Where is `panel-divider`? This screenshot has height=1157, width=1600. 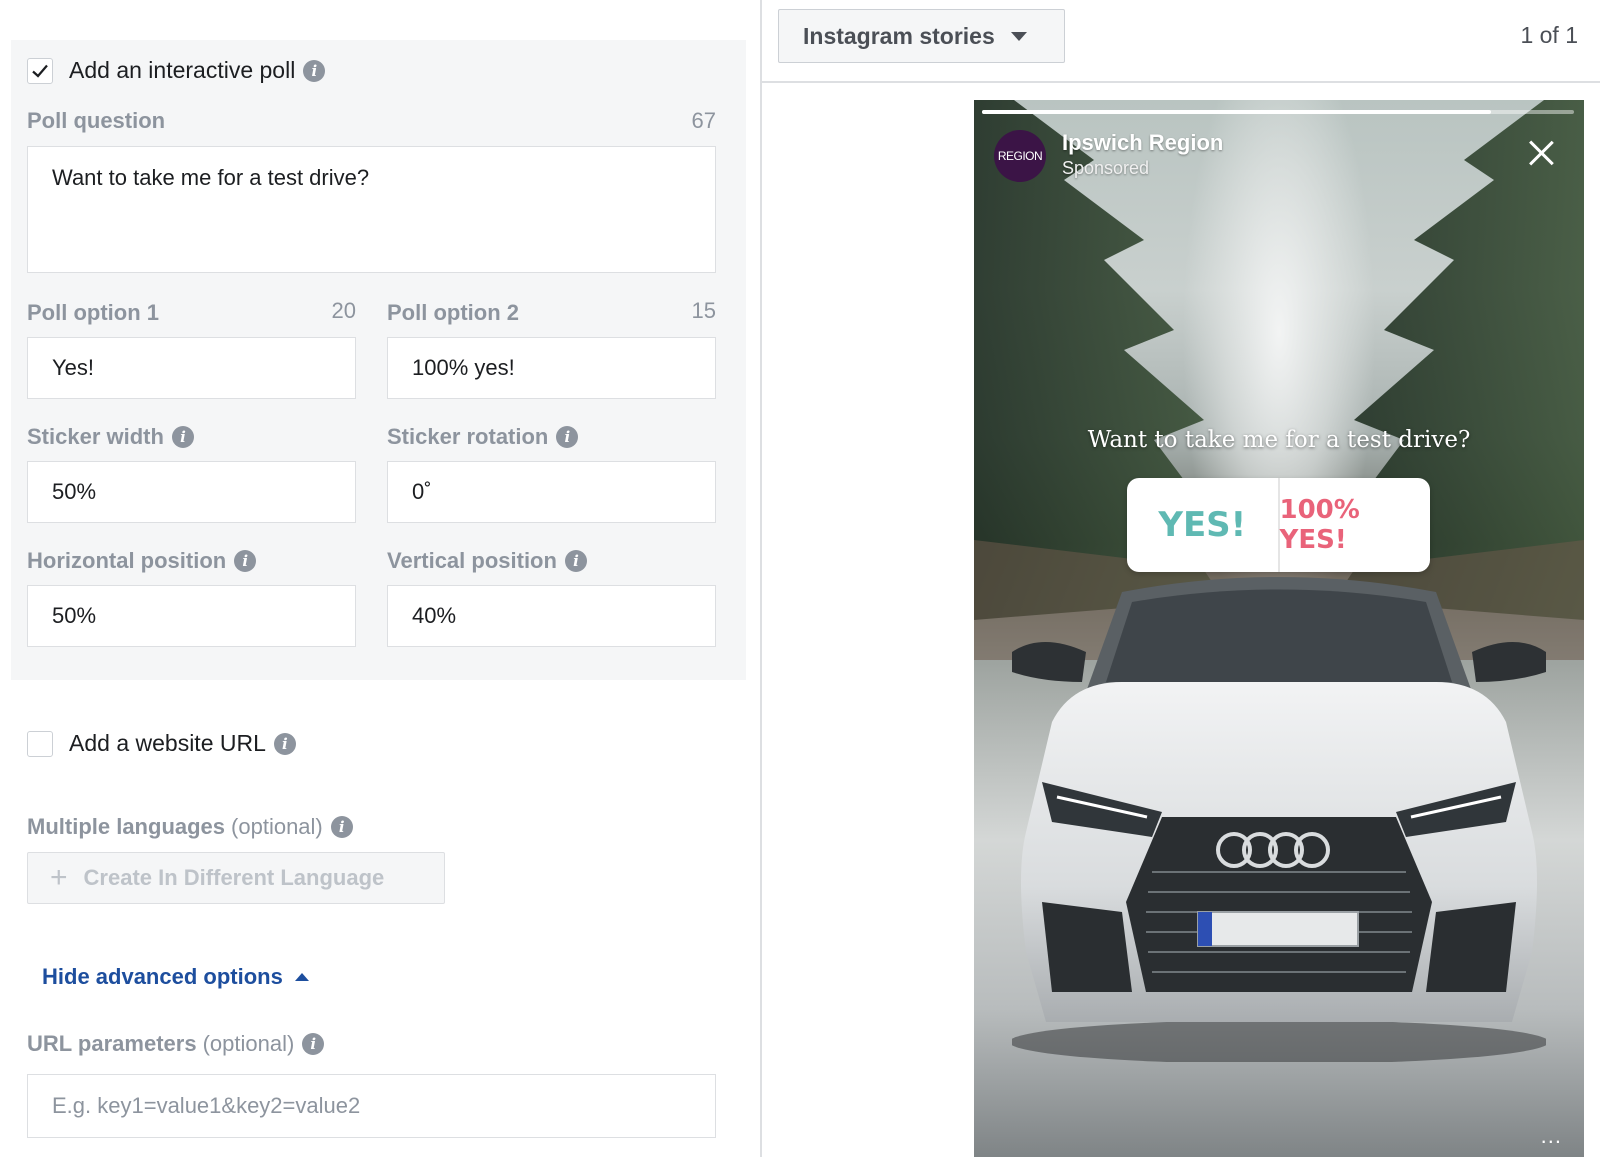 panel-divider is located at coordinates (761, 578).